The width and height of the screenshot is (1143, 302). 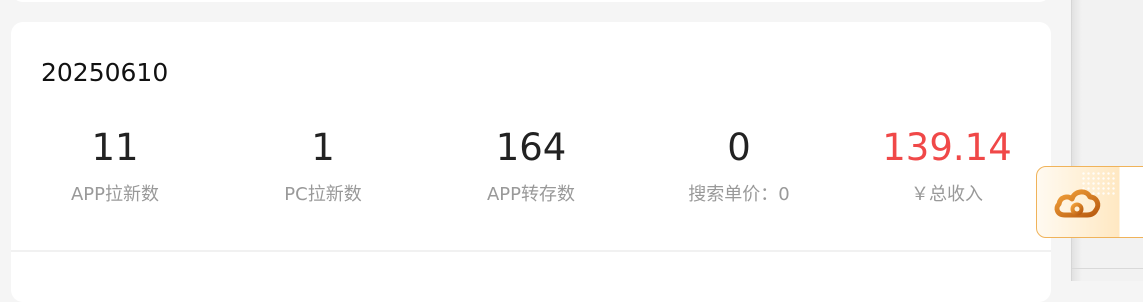 What do you see at coordinates (1077, 203) in the screenshot?
I see `cloud-icon` at bounding box center [1077, 203].